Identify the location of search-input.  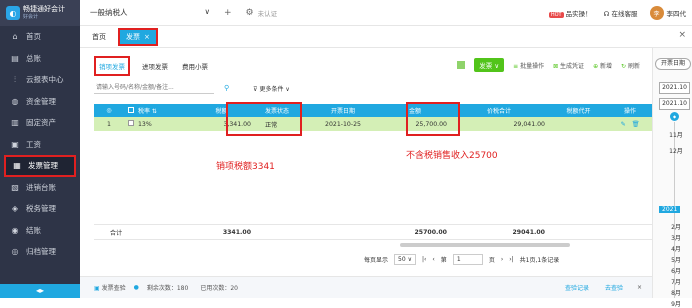
(154, 88).